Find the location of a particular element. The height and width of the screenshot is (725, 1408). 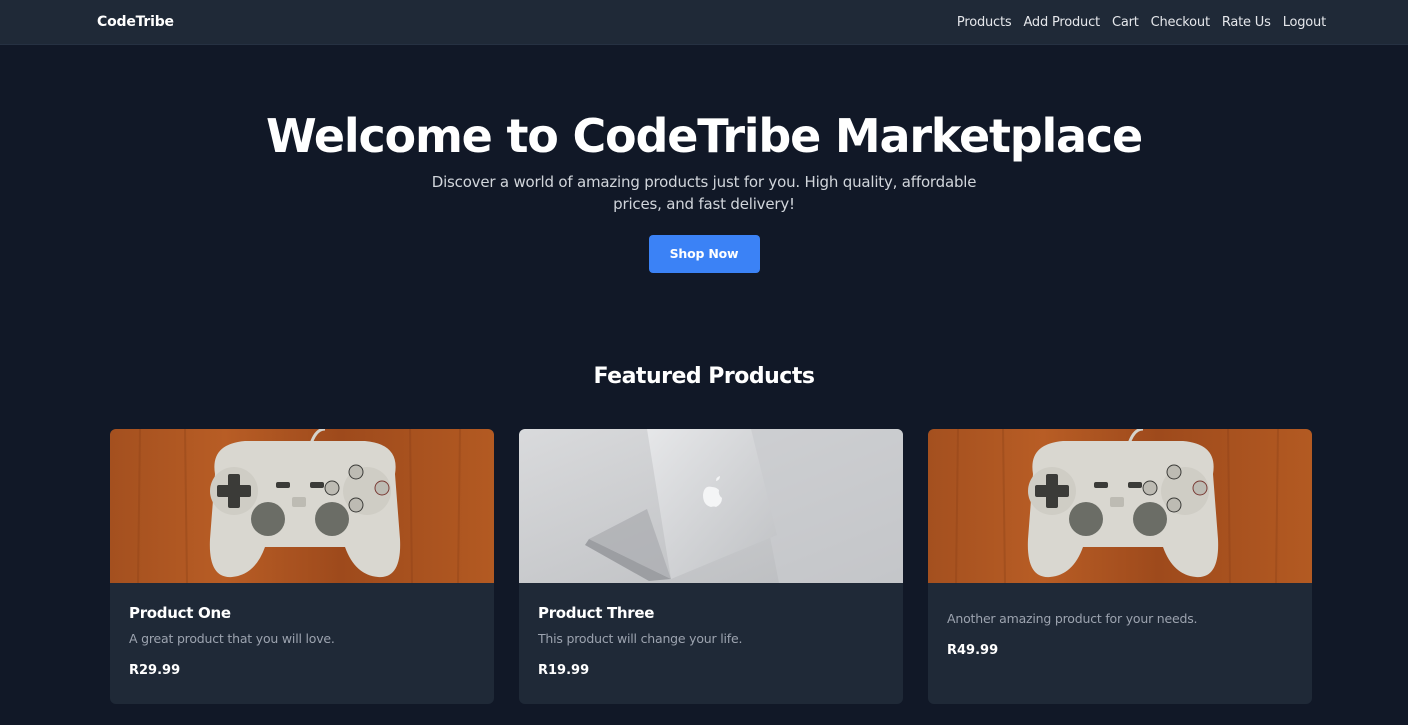

product-description: Another amazing product for your needs. is located at coordinates (1072, 618).